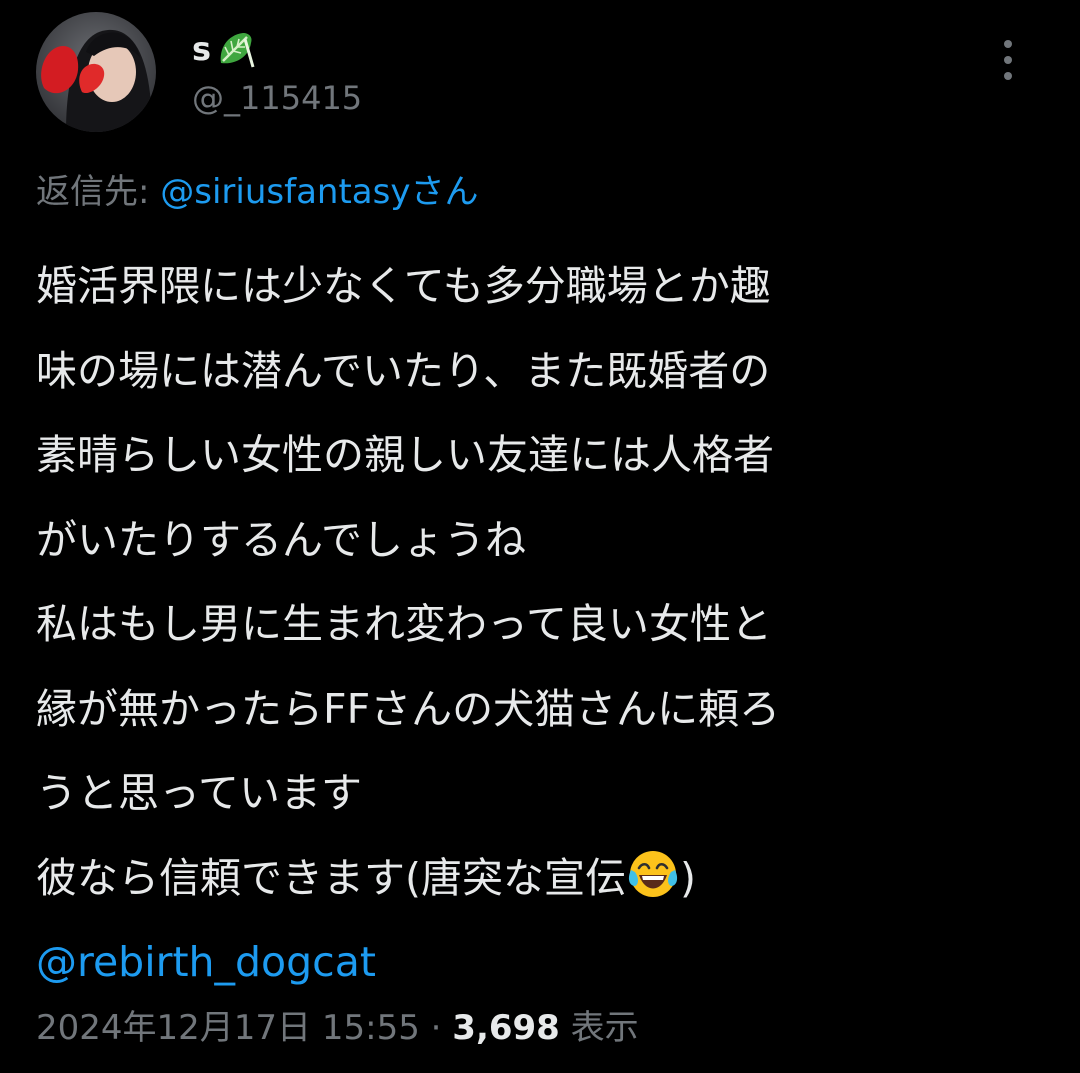  What do you see at coordinates (277, 49) in the screenshot?
I see `author-display-name: s` at bounding box center [277, 49].